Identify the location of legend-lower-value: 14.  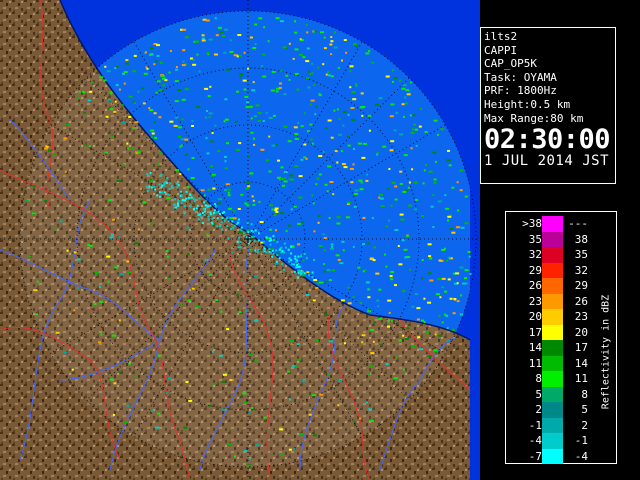
(535, 347).